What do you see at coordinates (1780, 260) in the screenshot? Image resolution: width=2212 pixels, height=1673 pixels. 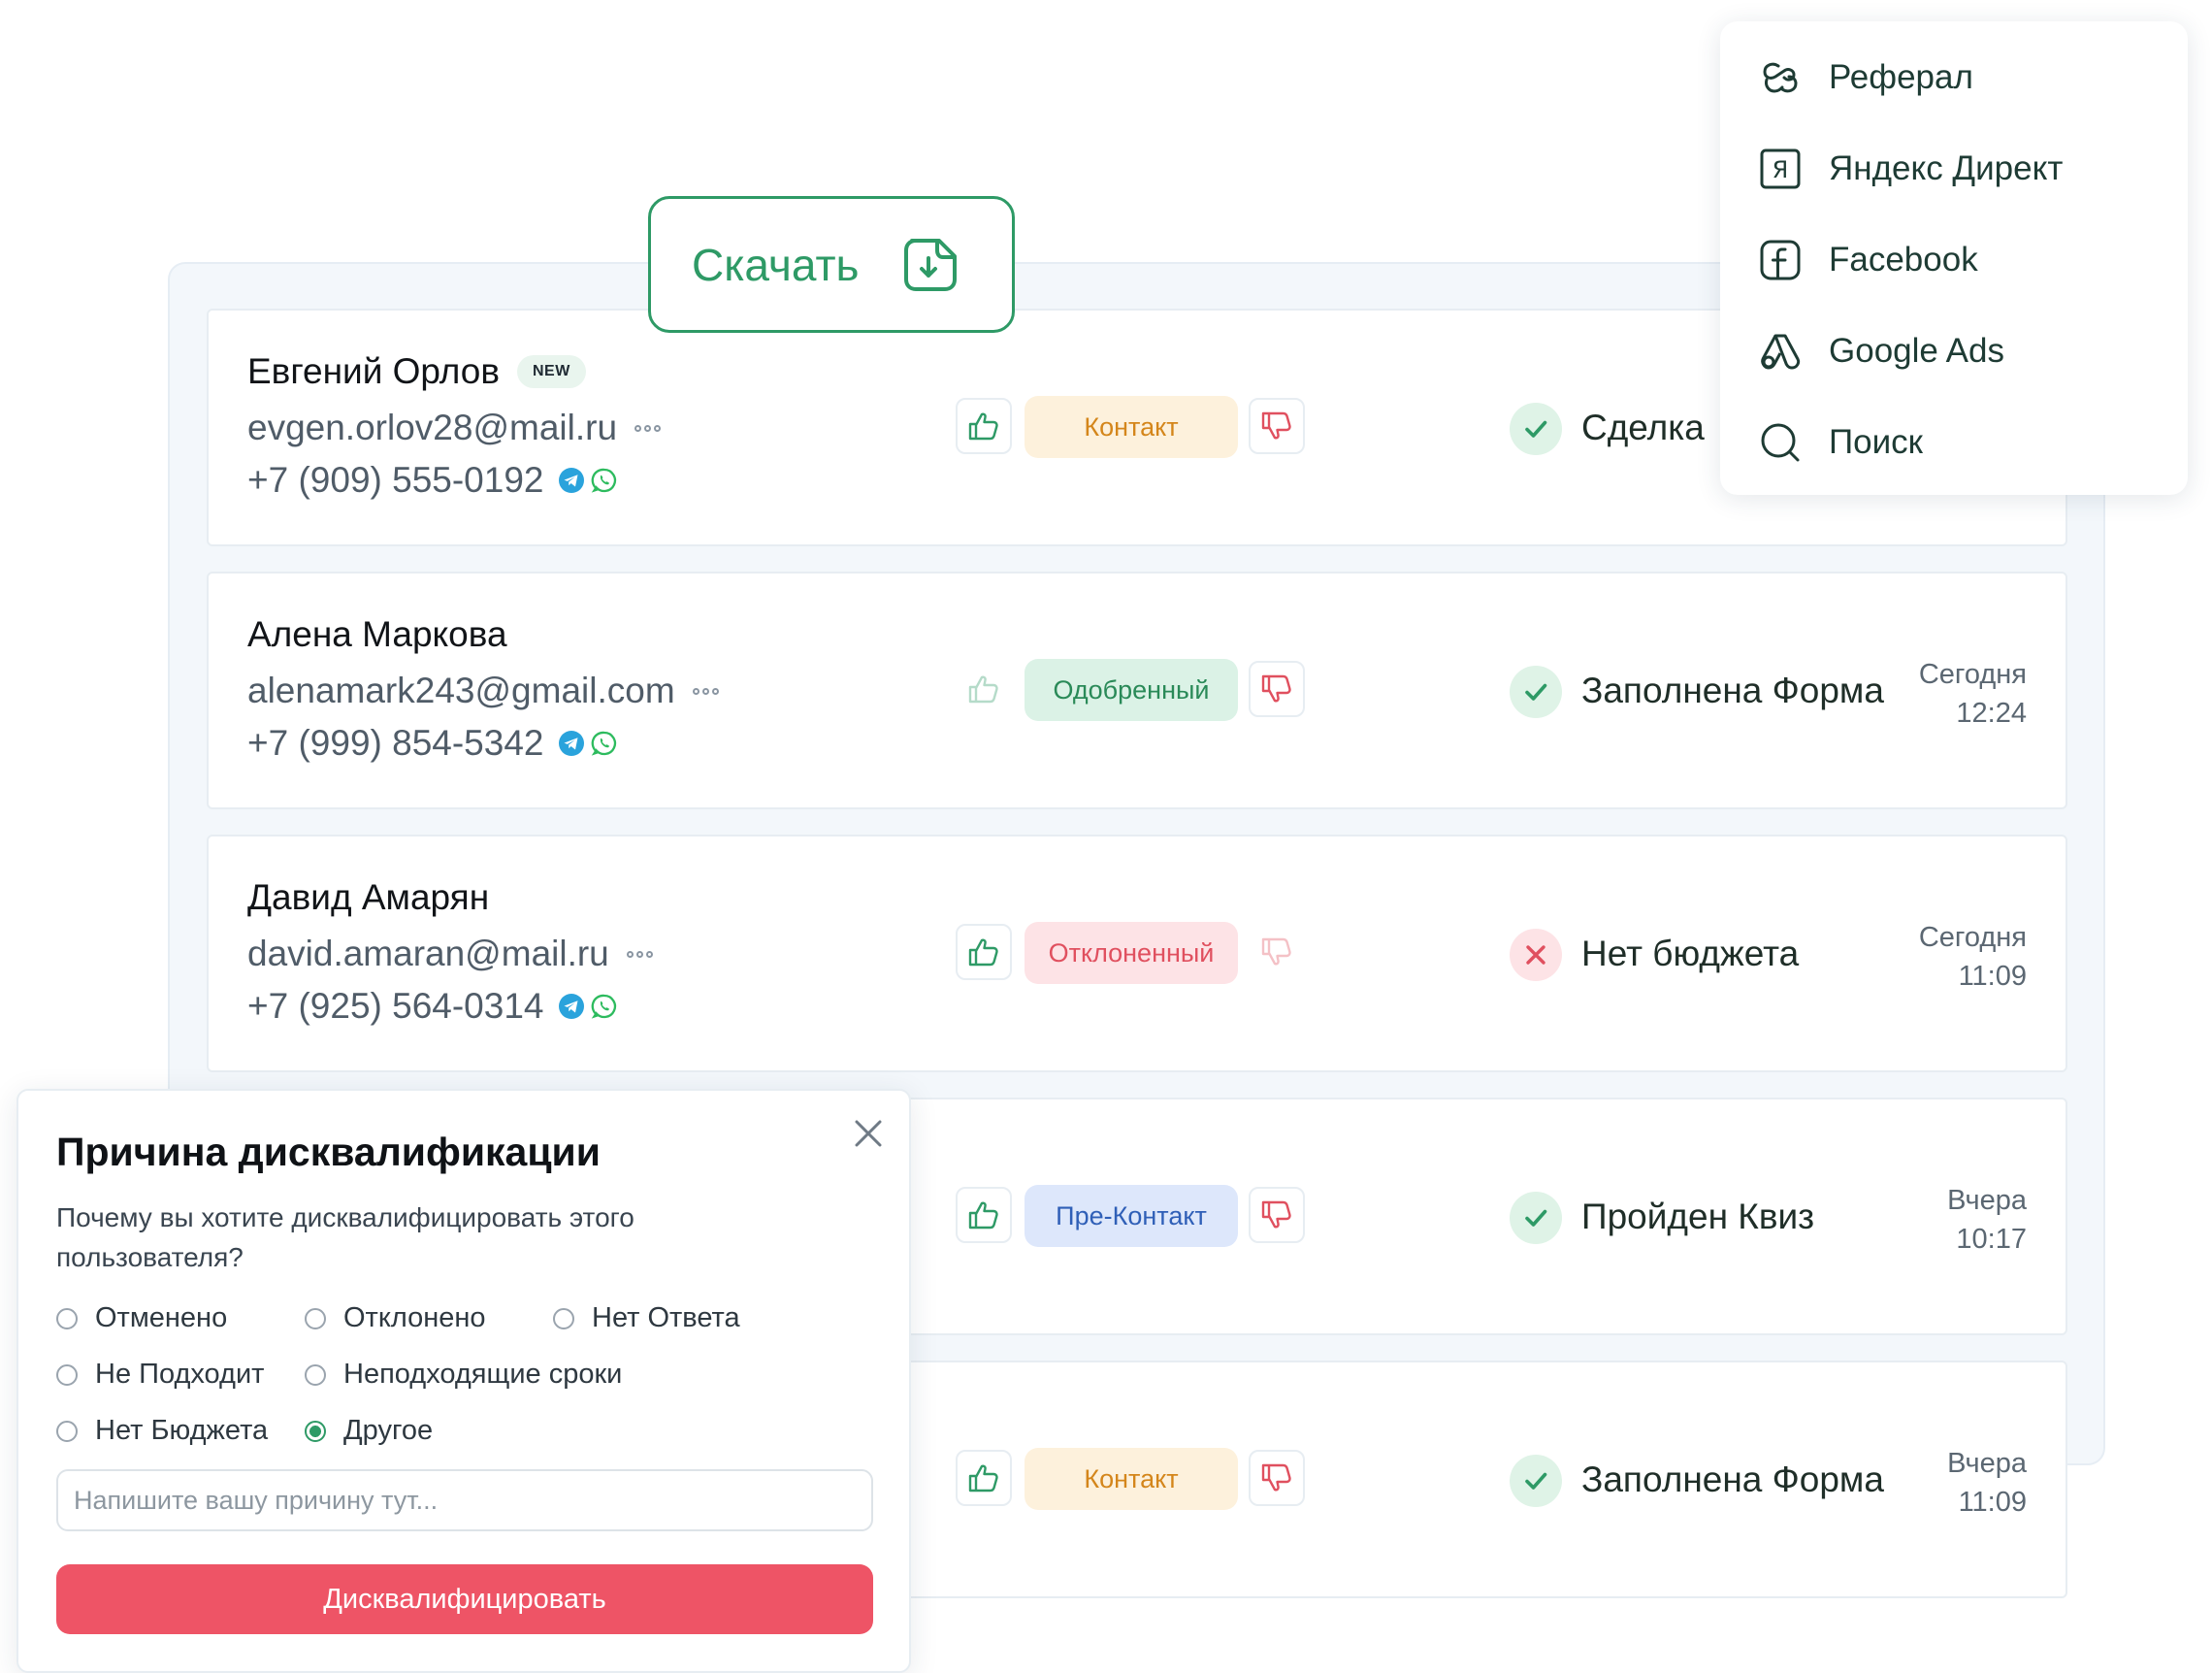 I see `facebook-icon` at bounding box center [1780, 260].